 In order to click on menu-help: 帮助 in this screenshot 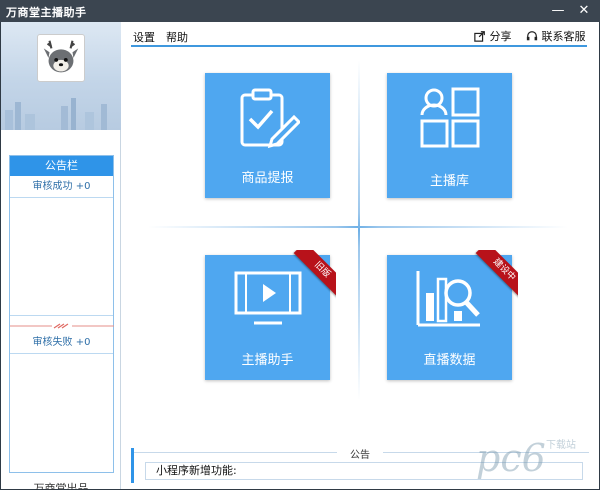, I will do `click(177, 37)`.